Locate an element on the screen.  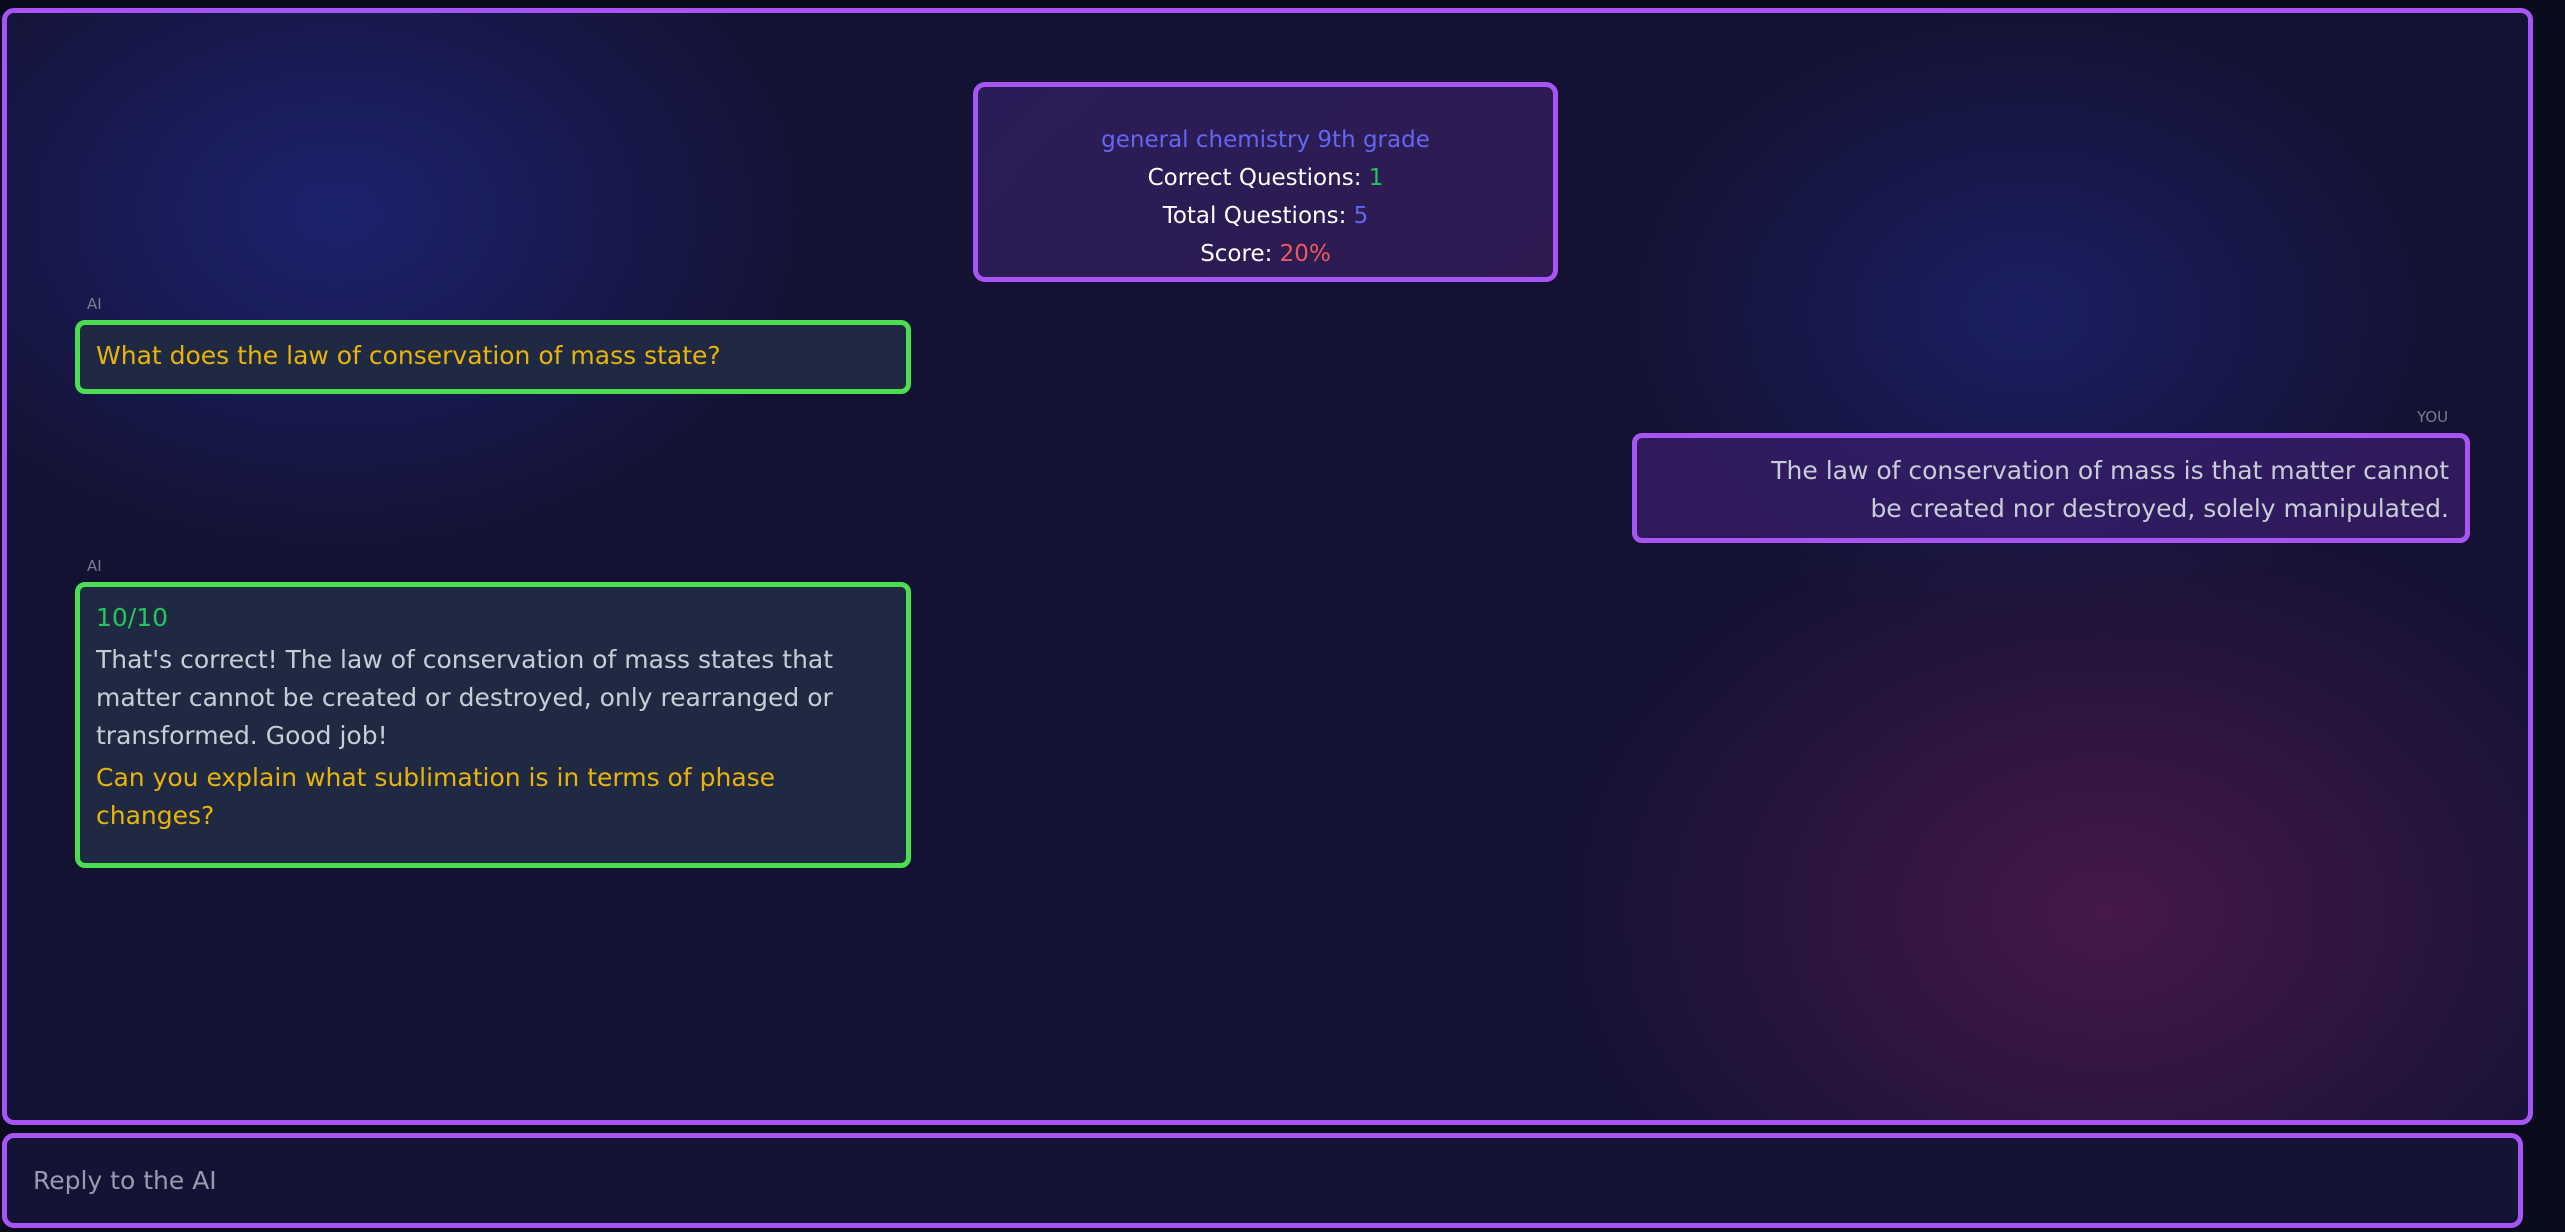
correct-label: Correct Questions: is located at coordinates (1258, 178).